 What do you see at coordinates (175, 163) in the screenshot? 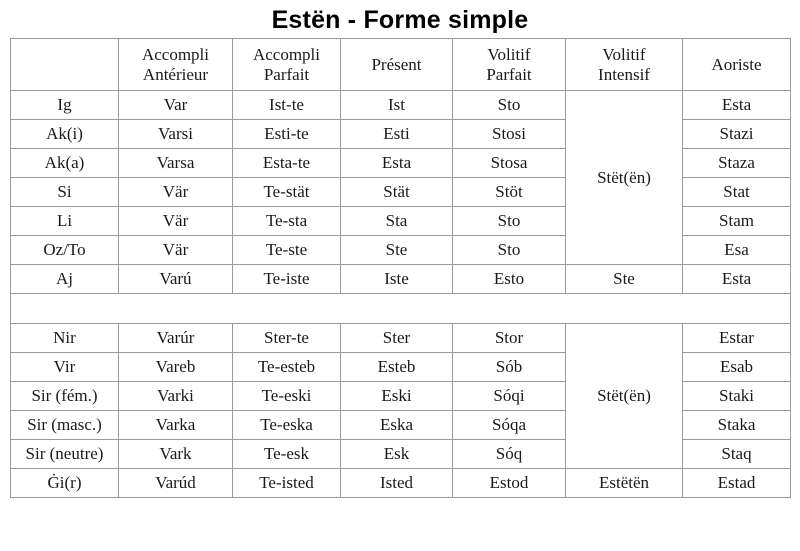
I see `cell-accompli-anterieur: Varsa` at bounding box center [175, 163].